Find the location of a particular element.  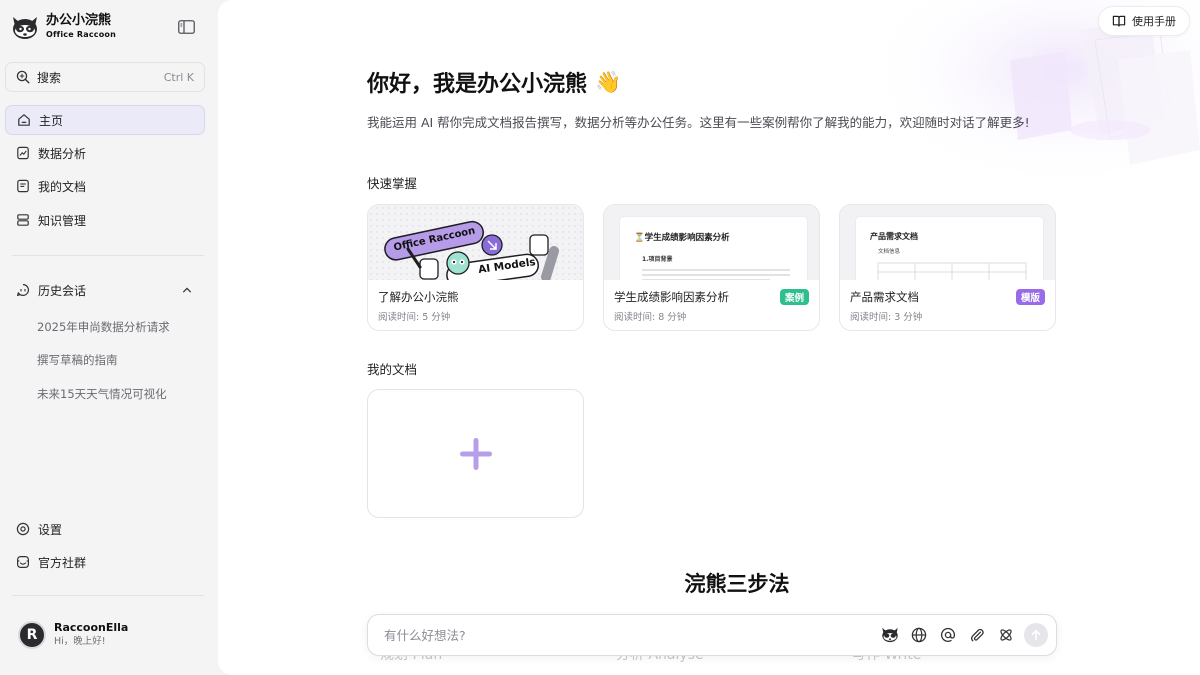

card-thumbnail: ⏳学生成绩影响因素分析 1.项目背景 is located at coordinates (711, 242).